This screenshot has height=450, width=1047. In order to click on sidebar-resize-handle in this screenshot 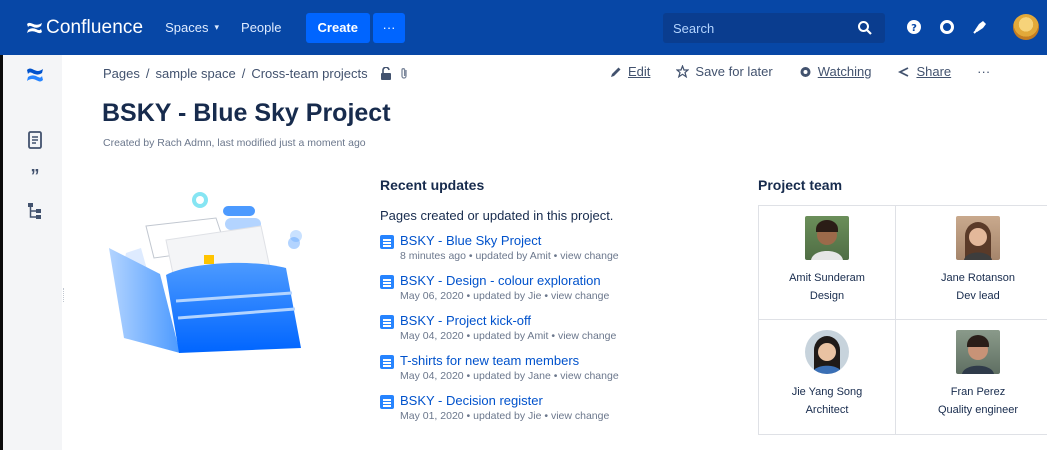, I will do `click(64, 295)`.